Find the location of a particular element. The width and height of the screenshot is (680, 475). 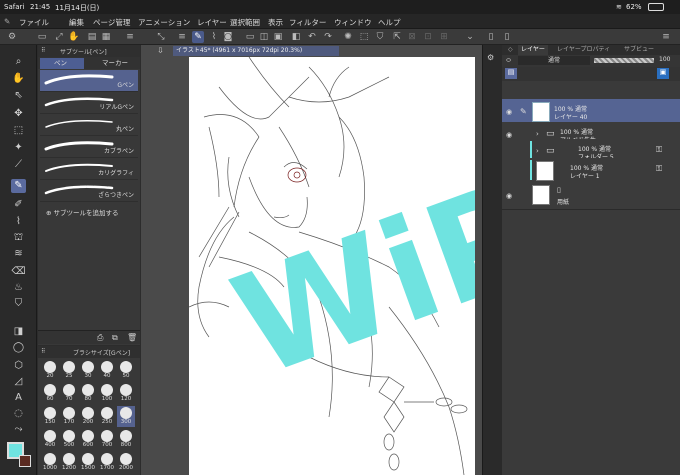

size-cell: 1200 is located at coordinates (69, 462).